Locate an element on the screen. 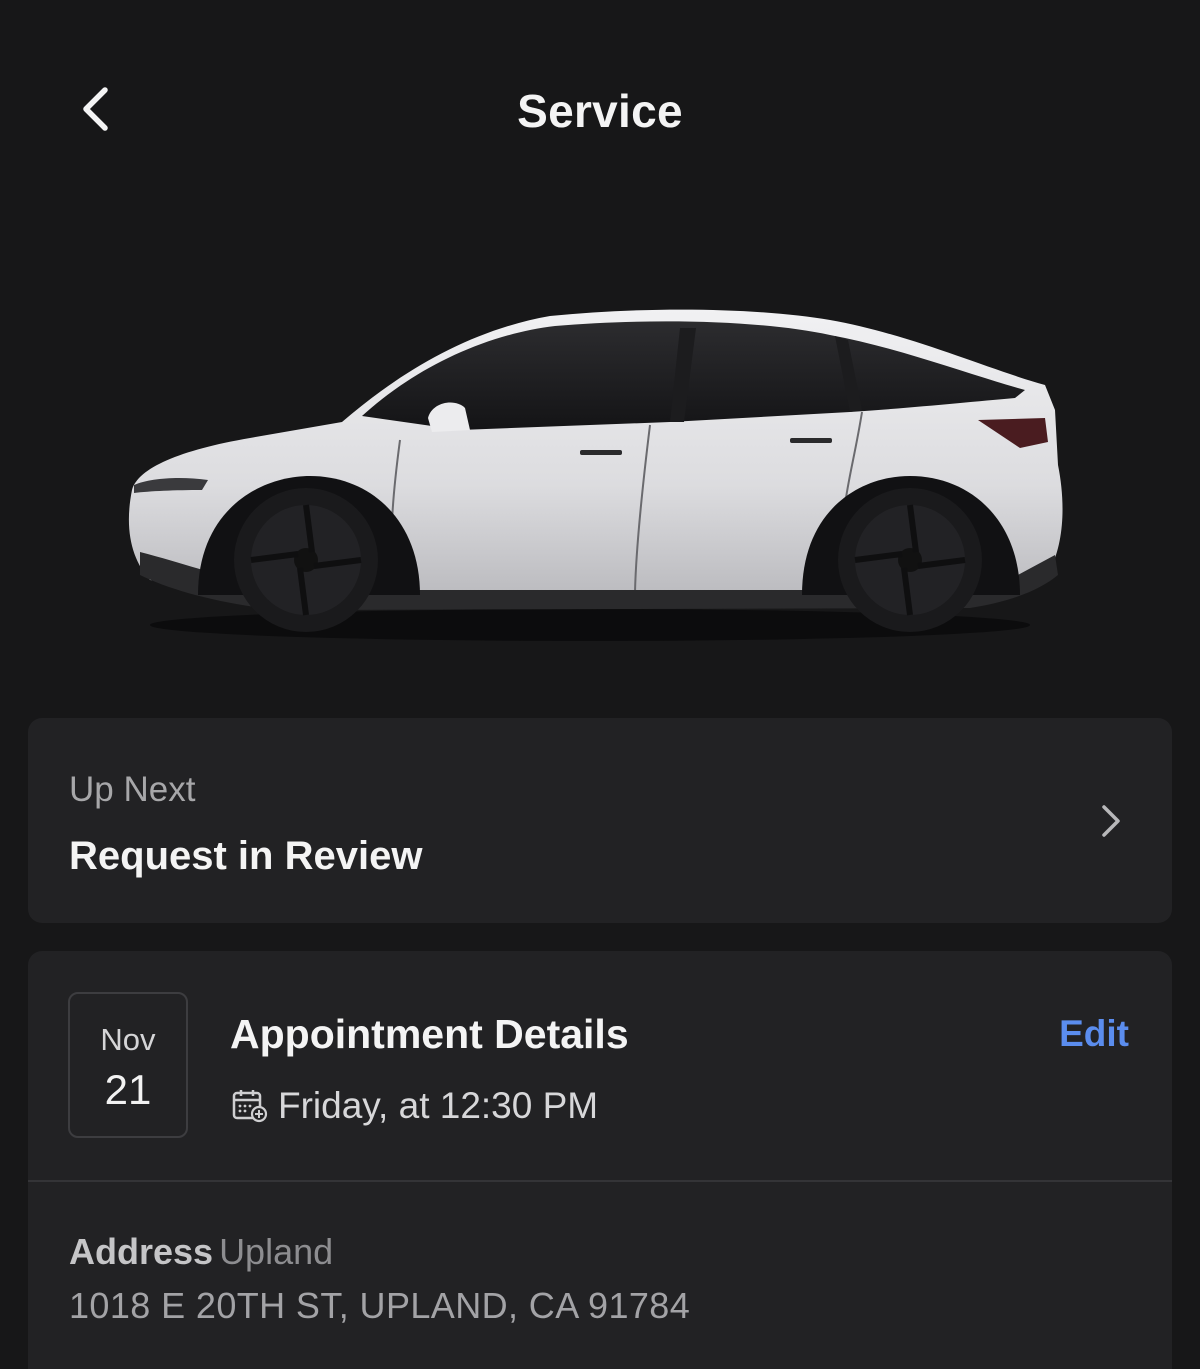 The height and width of the screenshot is (1369, 1200). chevron-right-icon is located at coordinates (1111, 821).